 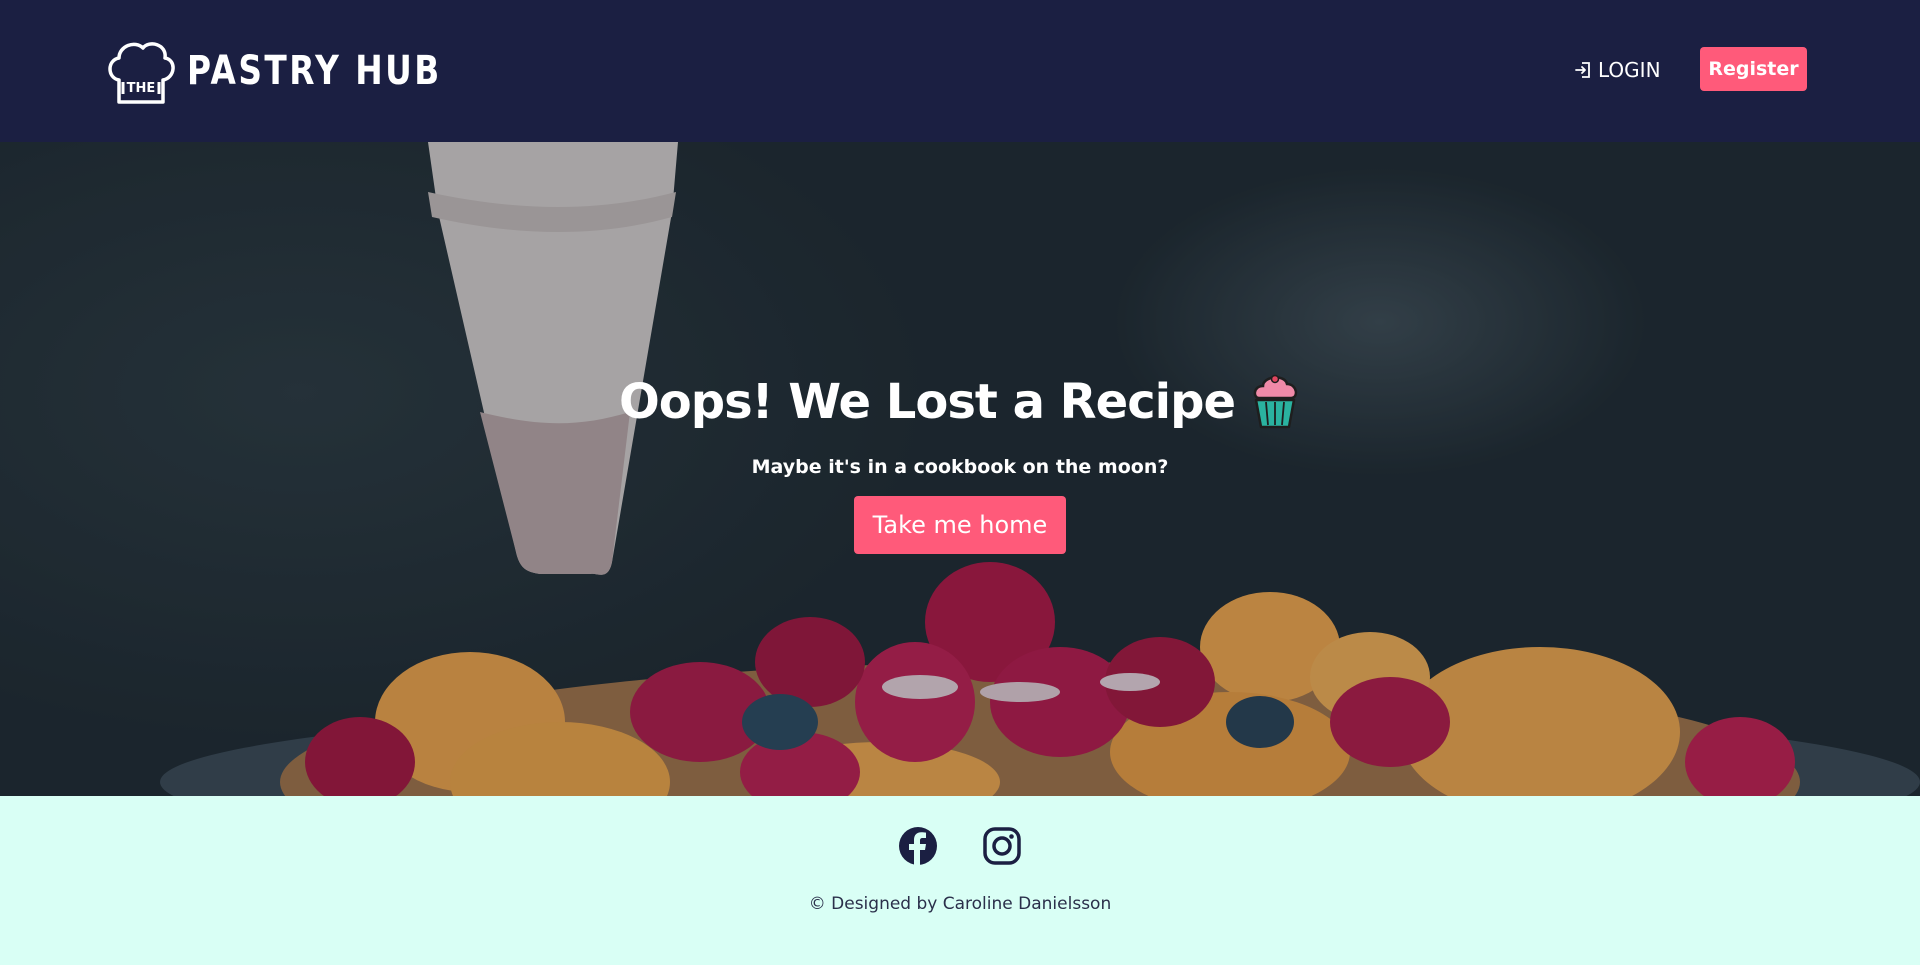 What do you see at coordinates (1629, 70) in the screenshot?
I see `login-label: LOGIN` at bounding box center [1629, 70].